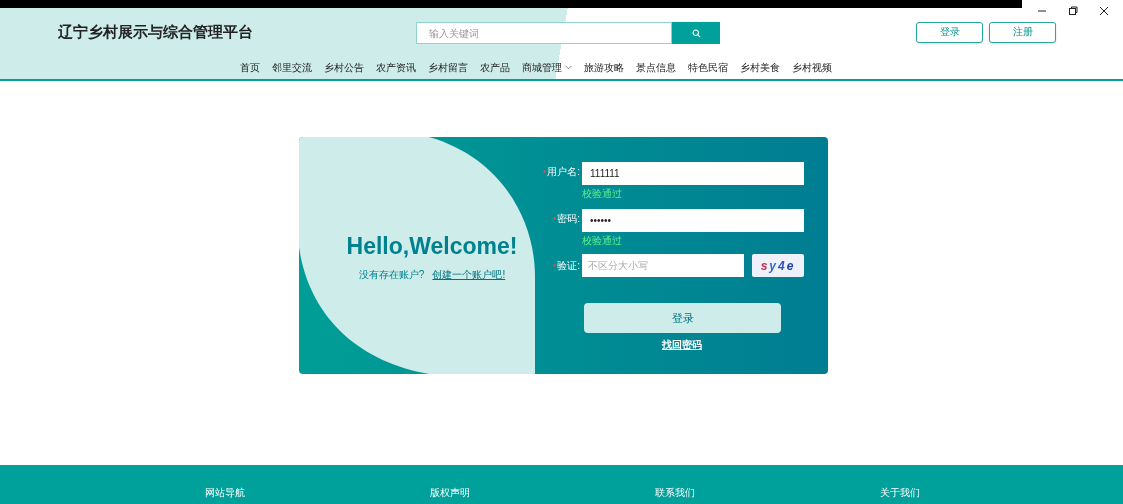  I want to click on nav-link: 特色民宿, so click(708, 67).